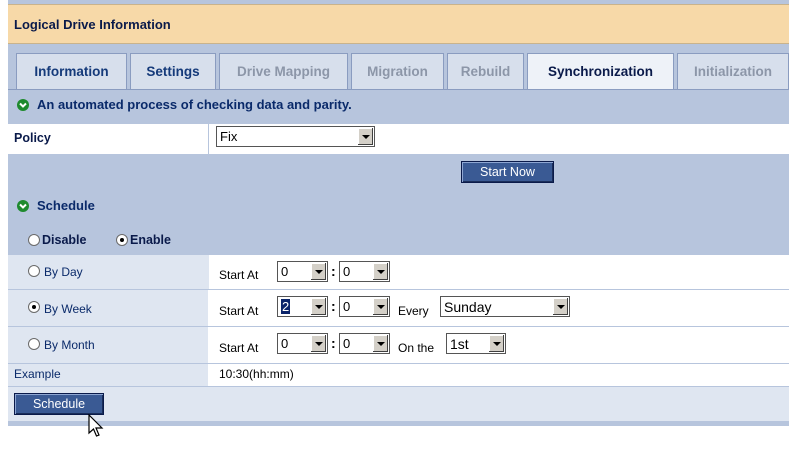 The width and height of the screenshot is (789, 451). What do you see at coordinates (285, 343) in the screenshot?
I see `by-month-hour-value: 0` at bounding box center [285, 343].